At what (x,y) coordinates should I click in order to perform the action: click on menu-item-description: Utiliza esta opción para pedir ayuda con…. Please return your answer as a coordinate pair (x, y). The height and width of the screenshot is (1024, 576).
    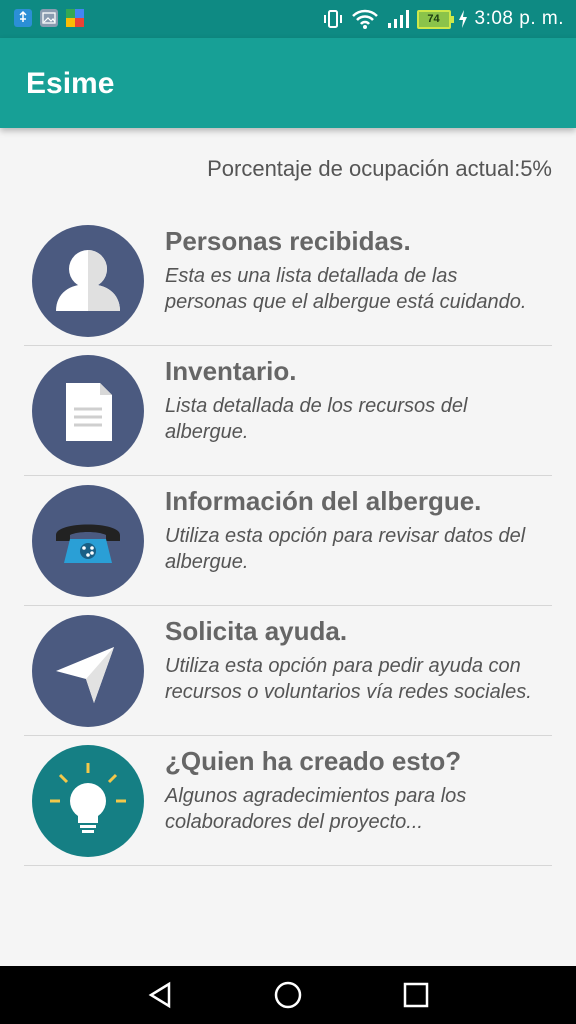
    Looking at the image, I should click on (348, 679).